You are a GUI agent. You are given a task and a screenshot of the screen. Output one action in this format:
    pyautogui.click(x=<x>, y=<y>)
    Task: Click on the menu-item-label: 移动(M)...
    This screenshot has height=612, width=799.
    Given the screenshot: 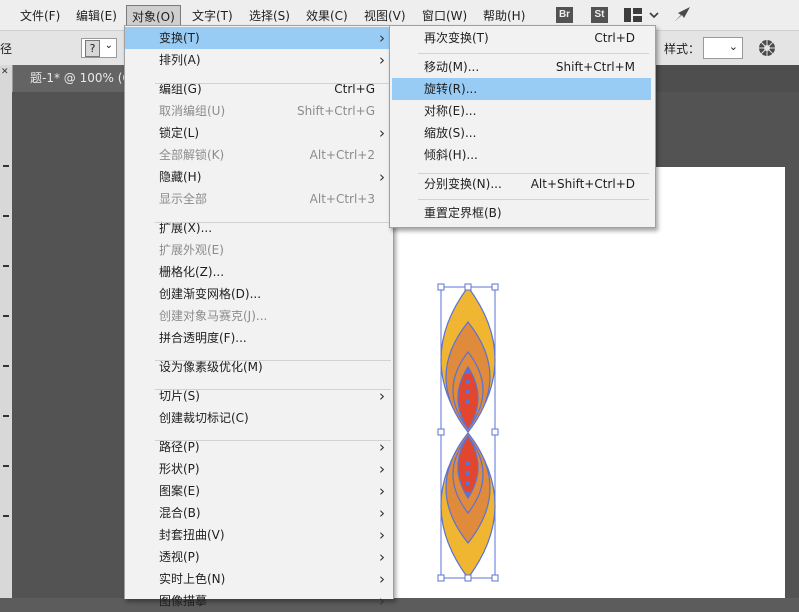 What is the action you would take?
    pyautogui.click(x=452, y=67)
    